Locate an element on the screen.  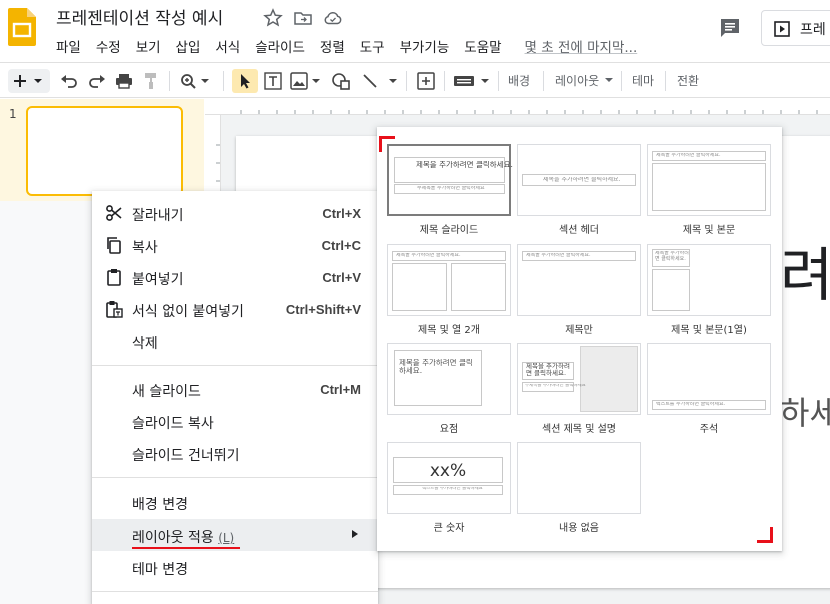
transition-button: 전환 is located at coordinates (688, 80).